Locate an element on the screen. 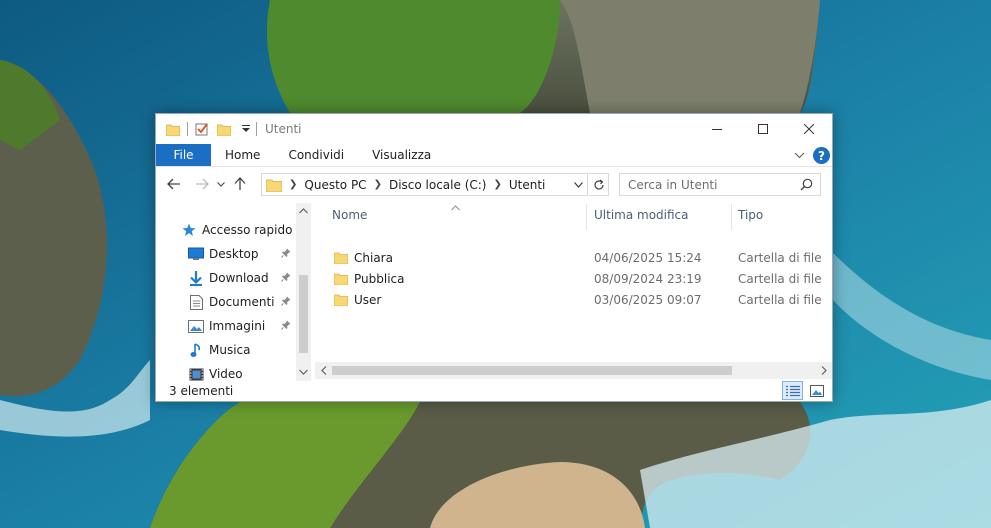 This screenshot has width=991, height=528. chevron-down-icon is located at coordinates (221, 184).